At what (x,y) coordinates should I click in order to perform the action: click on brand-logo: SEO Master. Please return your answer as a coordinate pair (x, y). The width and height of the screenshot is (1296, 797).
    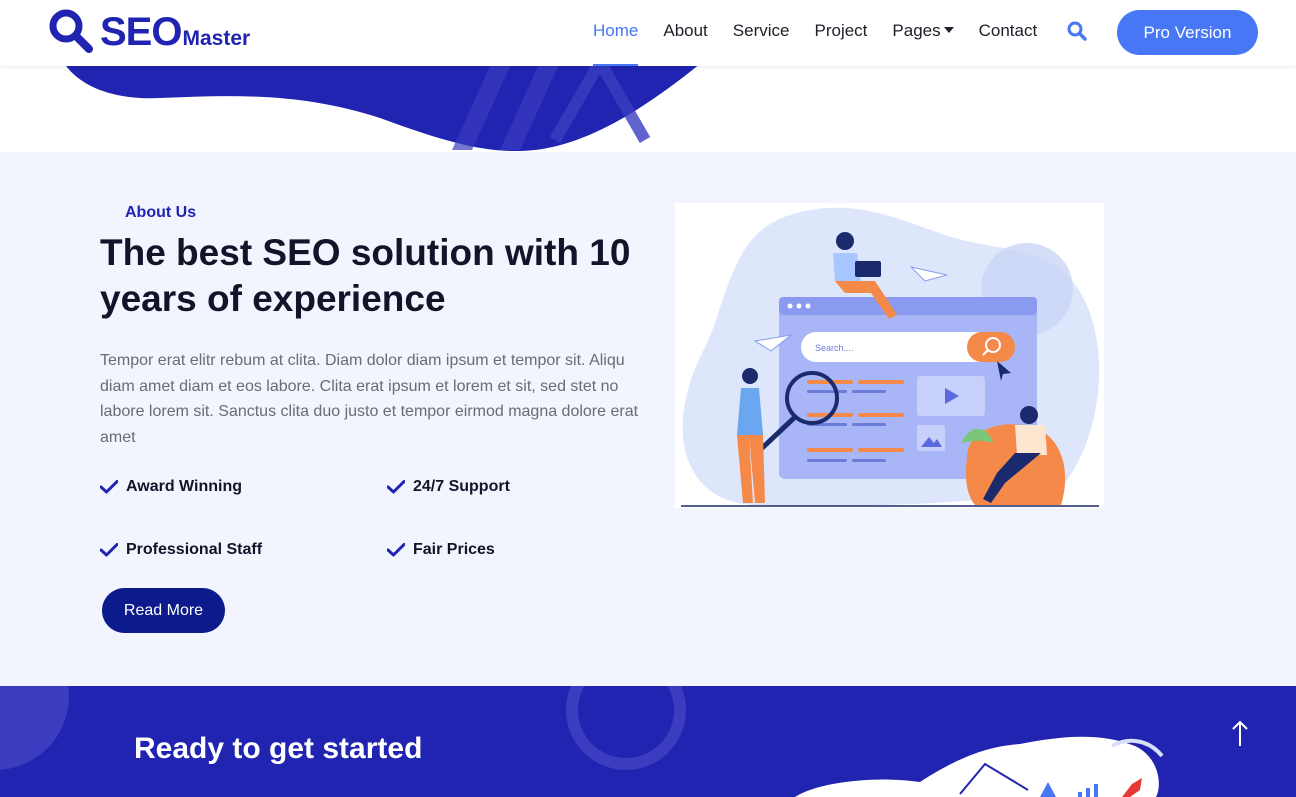
    Looking at the image, I should click on (149, 31).